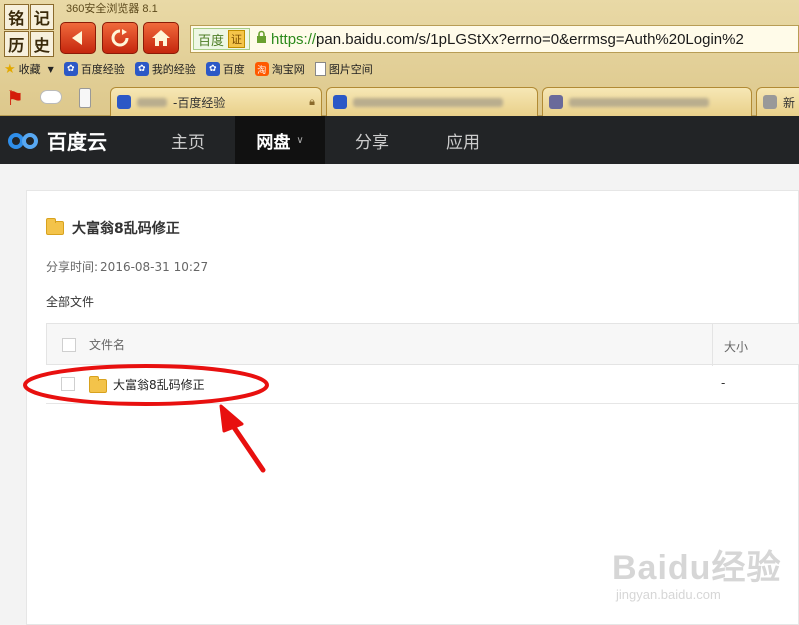 Image resolution: width=799 pixels, height=625 pixels. I want to click on share-header: 大富翁8乱码修正, so click(113, 228).